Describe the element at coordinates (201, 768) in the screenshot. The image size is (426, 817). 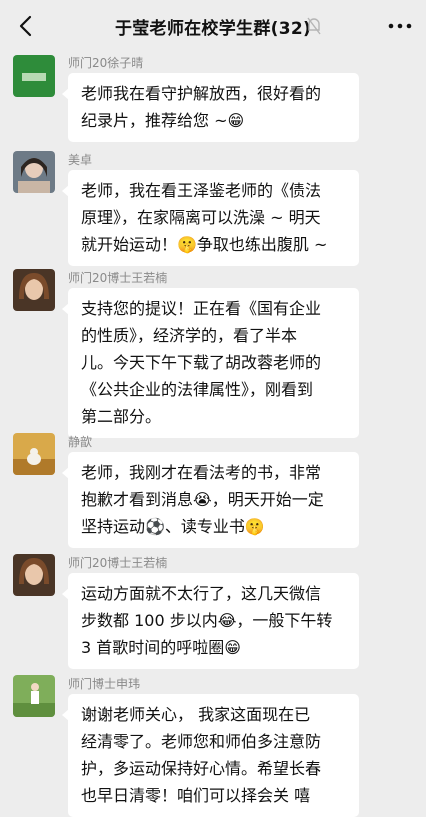
I see `message-line: 护，多运动保持好心情。希望长春` at that location.